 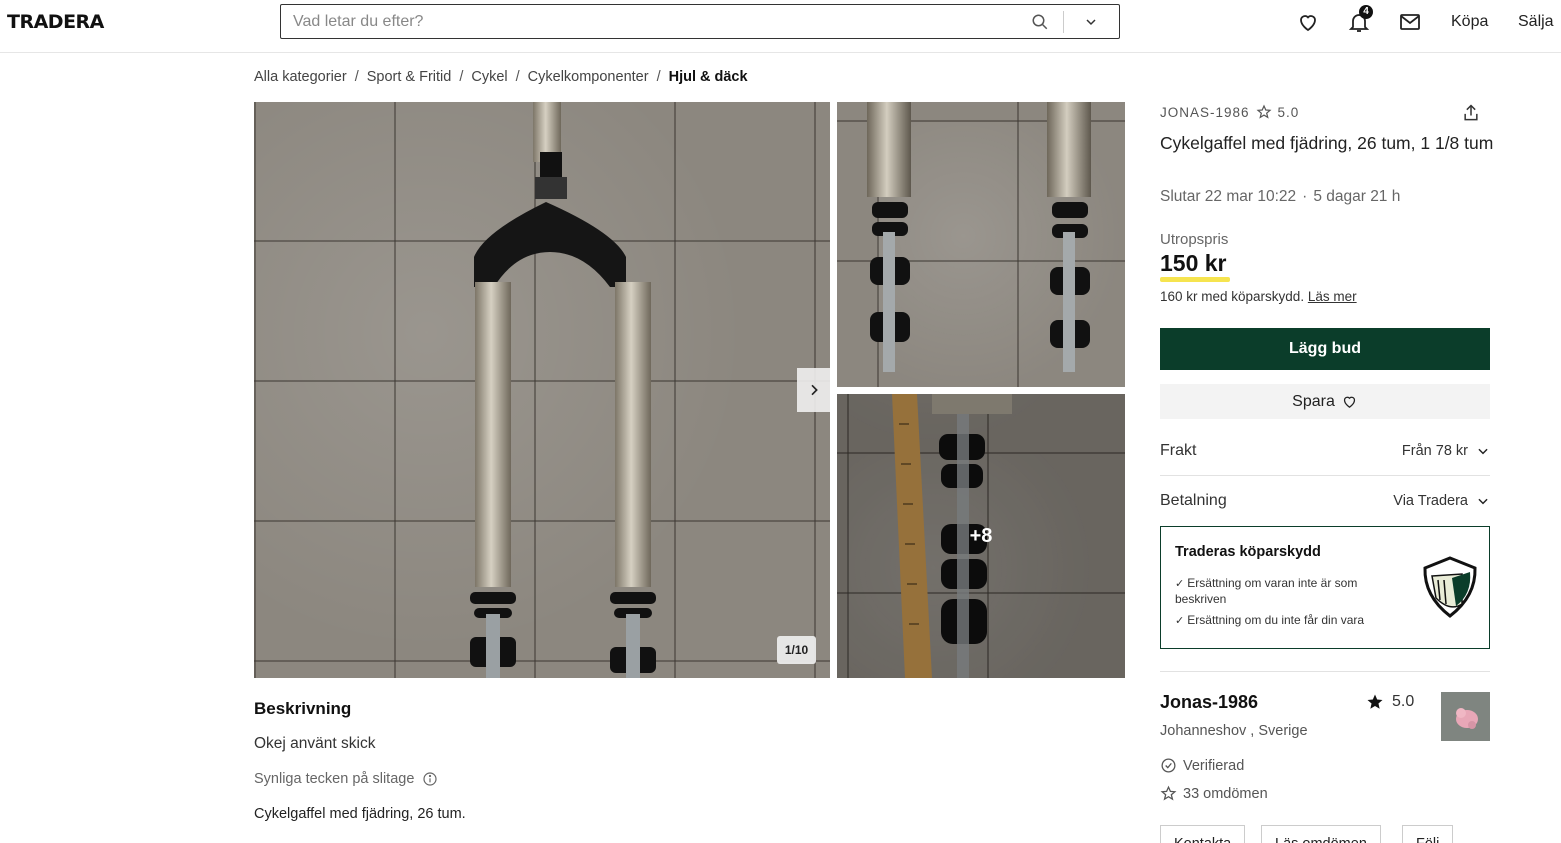 I want to click on seller-name: Jonas-1986, so click(x=1209, y=702).